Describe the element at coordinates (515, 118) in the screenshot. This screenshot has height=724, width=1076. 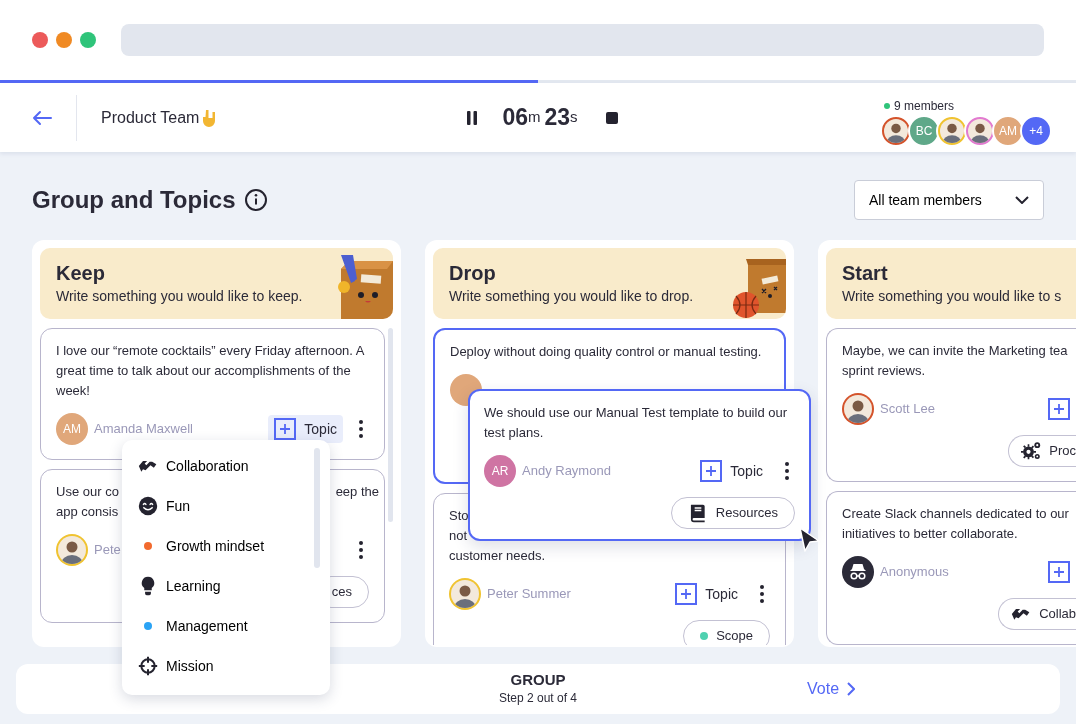
I see `timer-minutes: 06` at that location.